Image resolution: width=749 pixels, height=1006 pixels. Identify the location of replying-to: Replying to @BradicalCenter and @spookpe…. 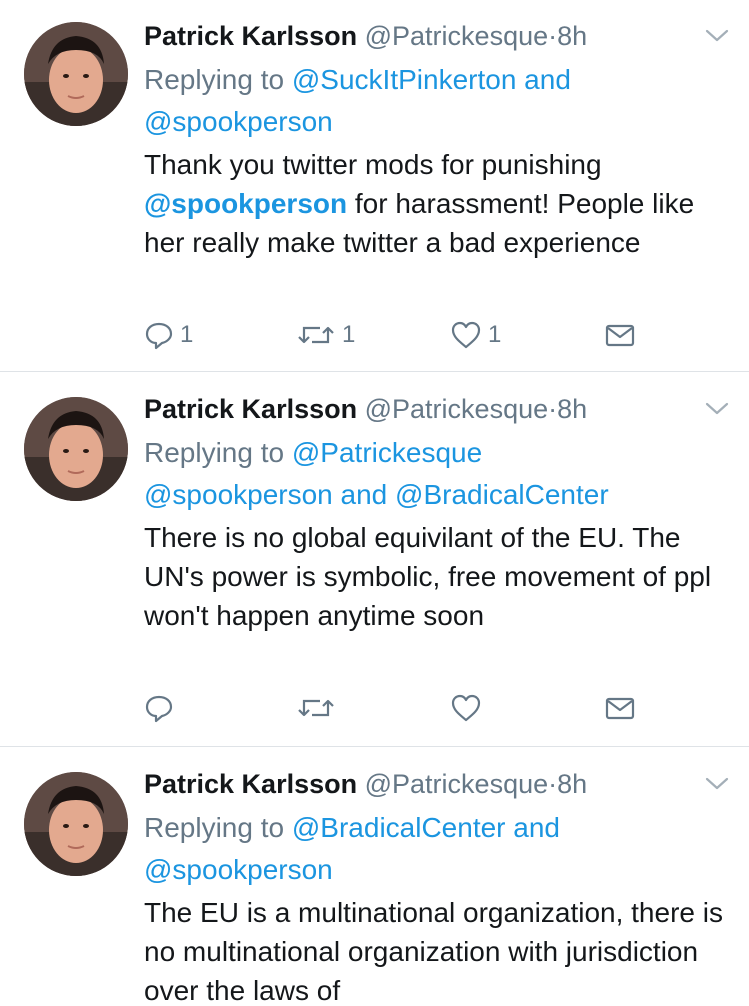
(434, 849).